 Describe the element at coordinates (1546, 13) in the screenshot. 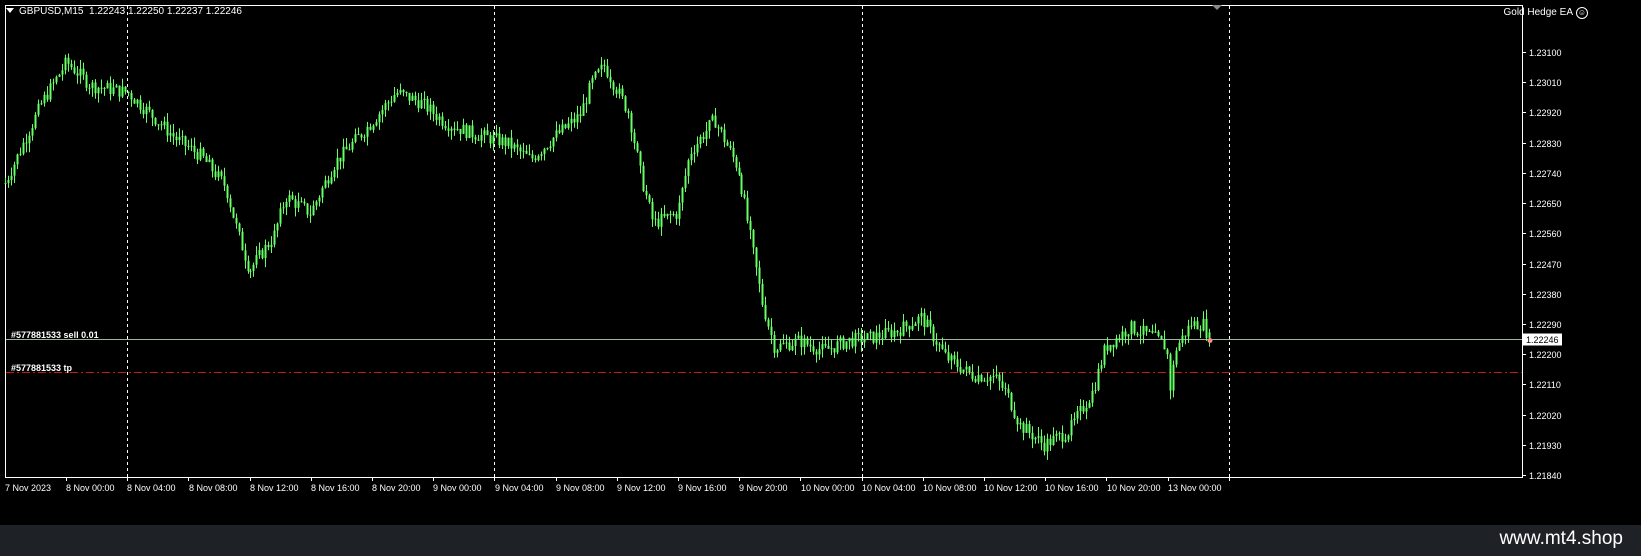

I see `expert-advisor-label: Gold Hedge EA ☺` at that location.